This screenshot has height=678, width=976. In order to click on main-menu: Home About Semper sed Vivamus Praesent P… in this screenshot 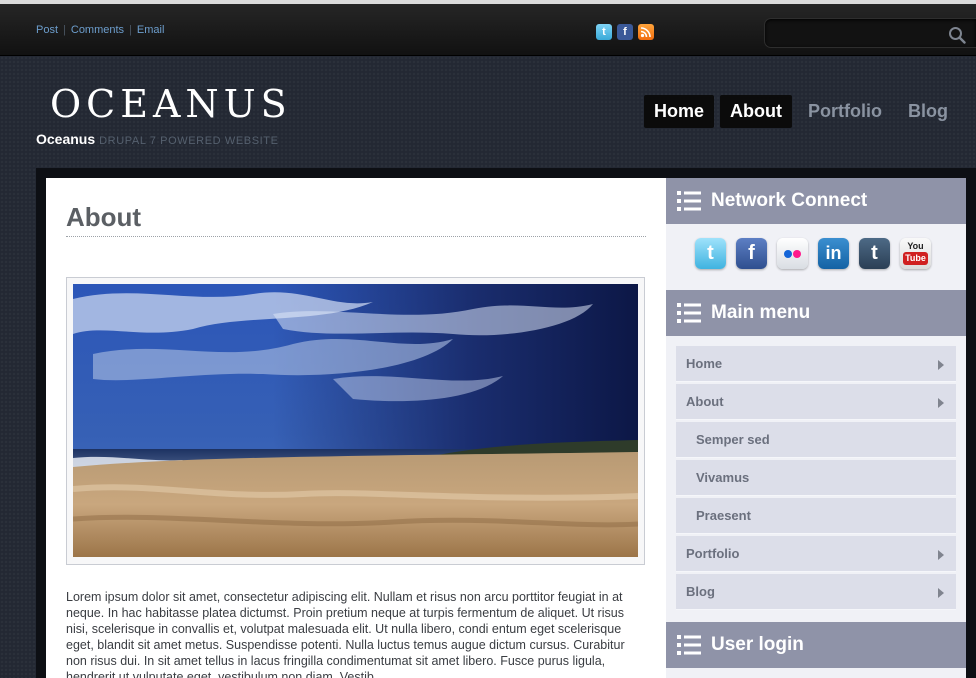, I will do `click(816, 479)`.